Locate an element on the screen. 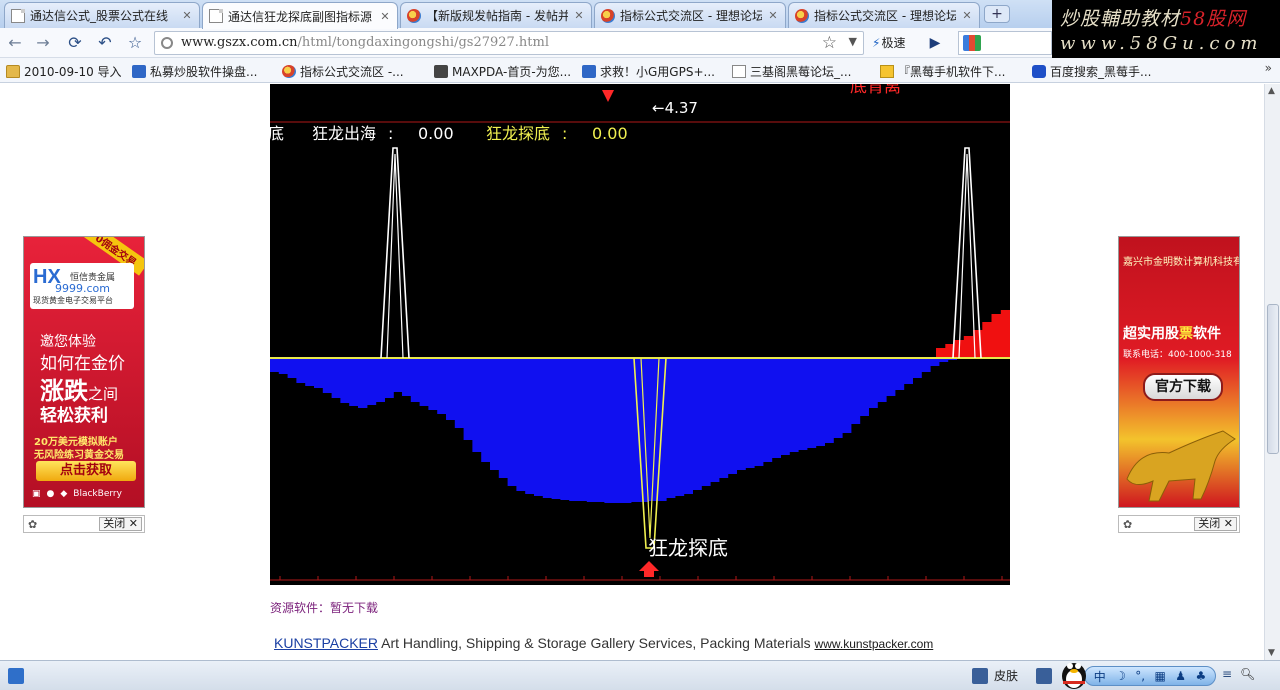 The width and height of the screenshot is (1280, 690). skin-icon is located at coordinates (980, 676).